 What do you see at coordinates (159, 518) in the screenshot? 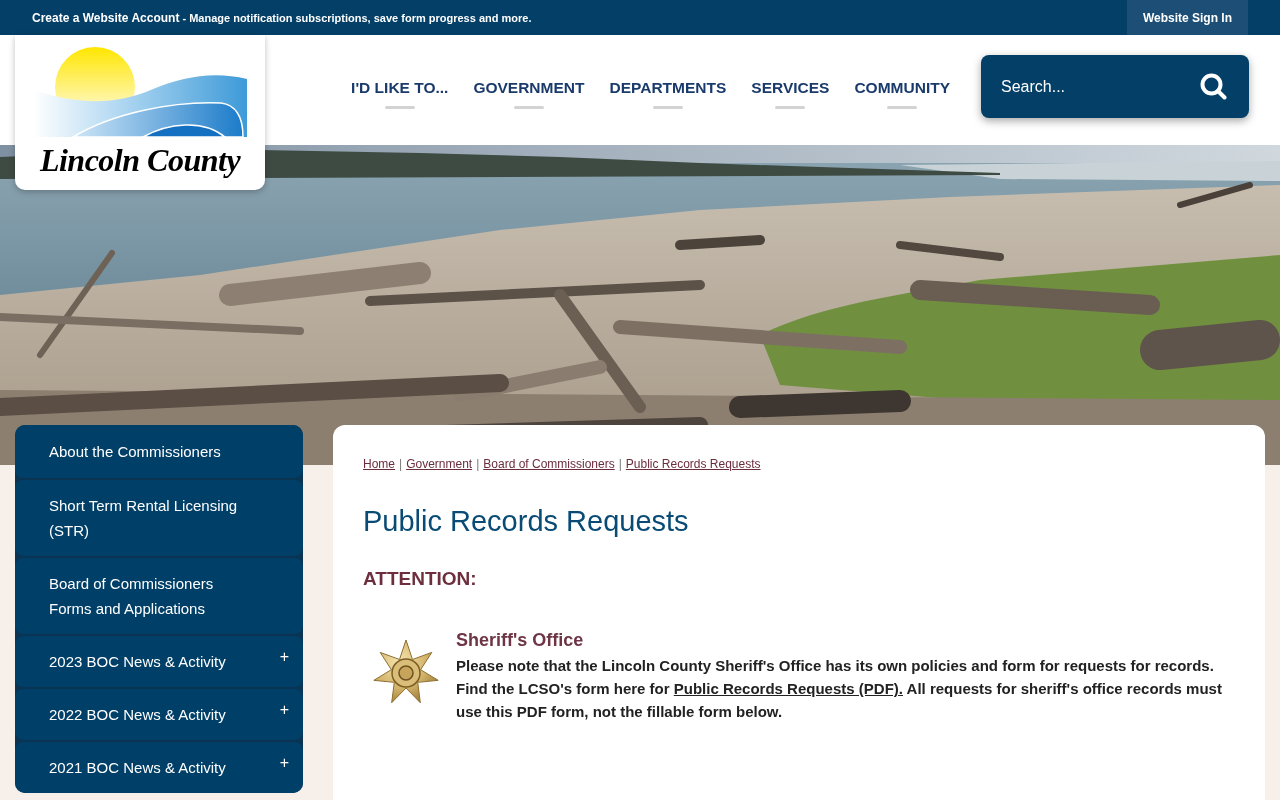
I see `sidebar-menu-item: Short Term Rental Licensing (STR)` at bounding box center [159, 518].